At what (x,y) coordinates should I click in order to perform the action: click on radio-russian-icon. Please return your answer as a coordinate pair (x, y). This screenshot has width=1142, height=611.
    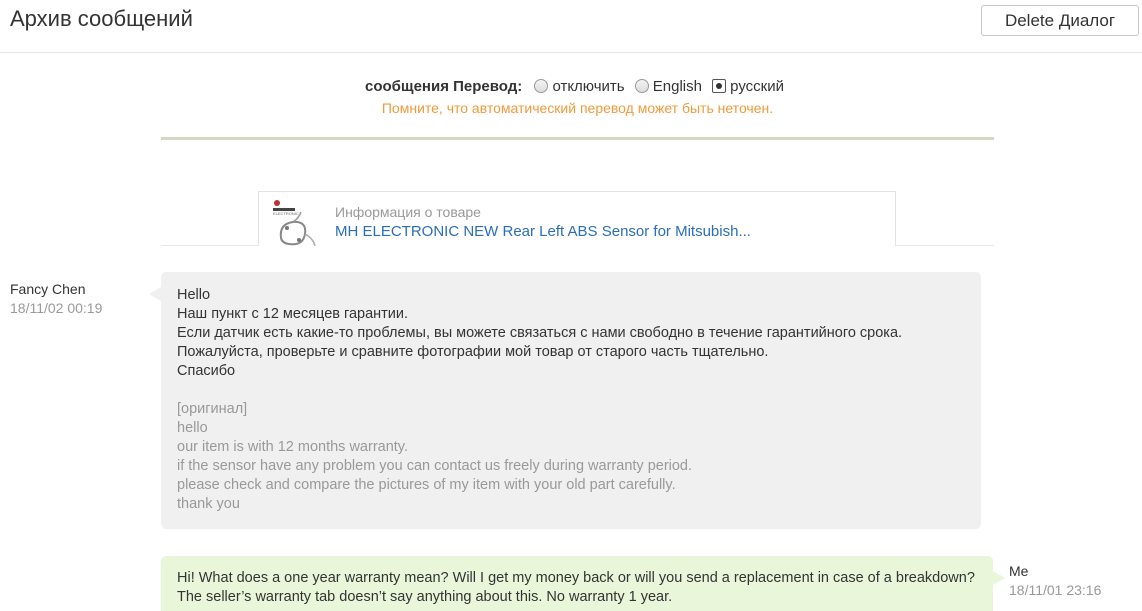
    Looking at the image, I should click on (719, 86).